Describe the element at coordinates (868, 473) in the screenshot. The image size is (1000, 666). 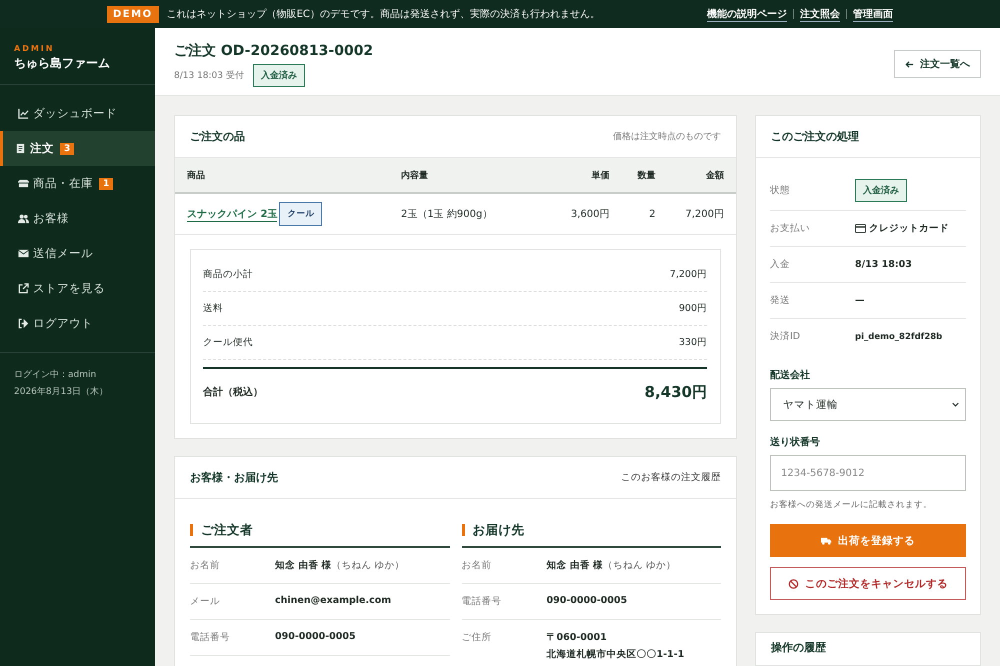
I see `tracking-number-field: 1234-5678-9012` at that location.